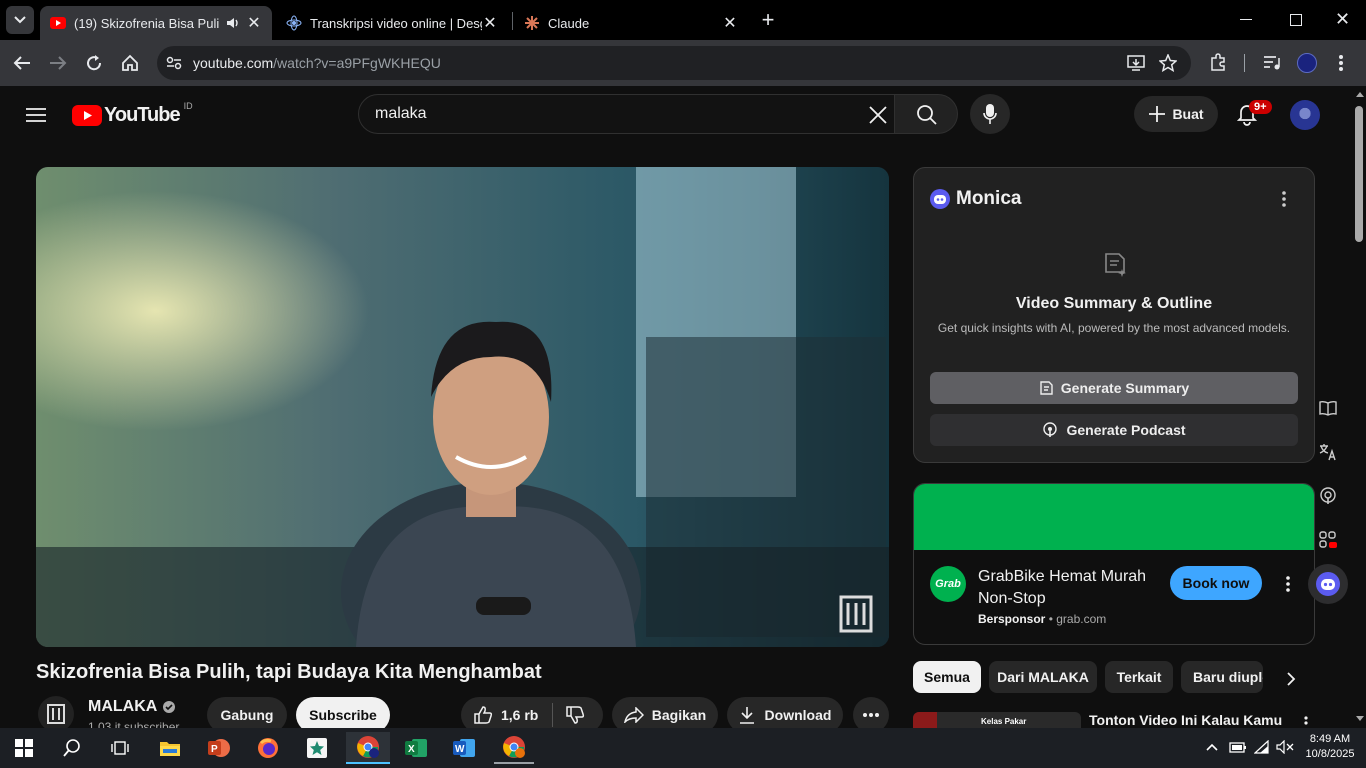 The width and height of the screenshot is (1366, 768). I want to click on clock-date: 10/8/2025, so click(1330, 754).